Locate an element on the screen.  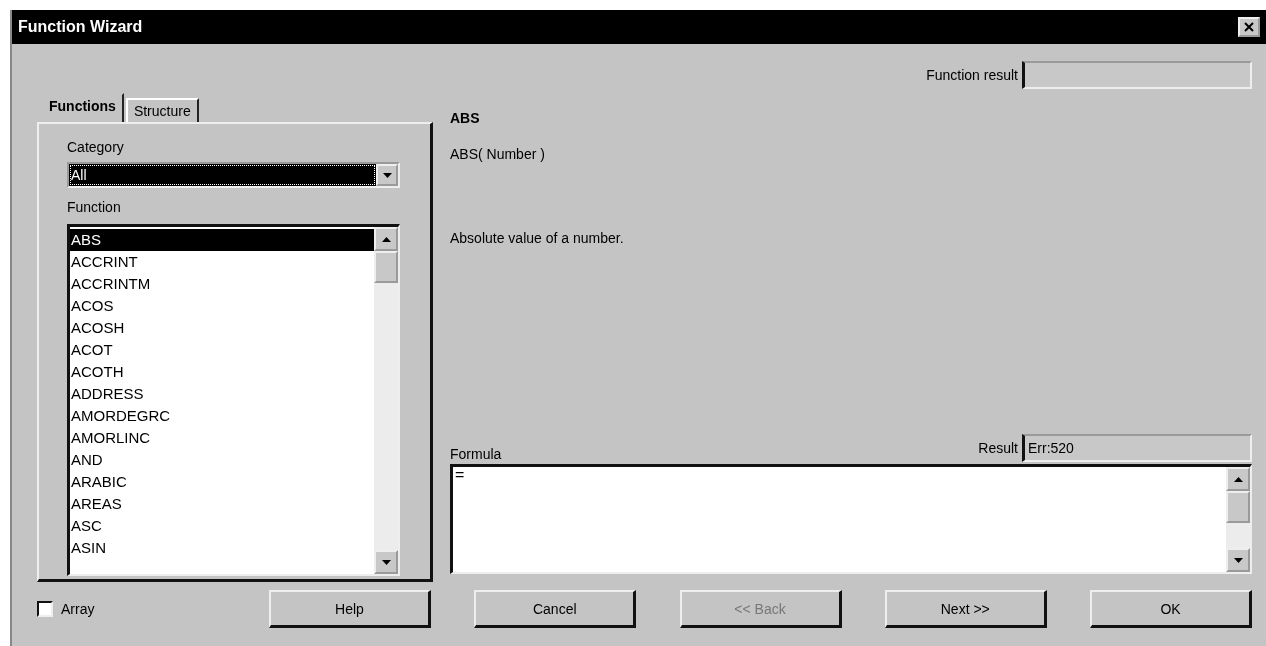
list-item: ACOT is located at coordinates (222, 350).